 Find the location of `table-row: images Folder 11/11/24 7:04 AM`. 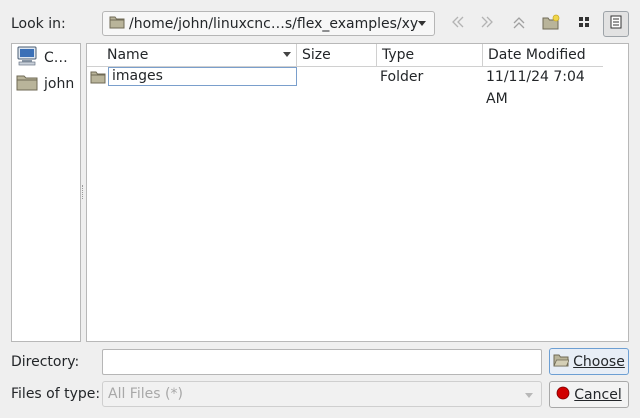

table-row: images Folder 11/11/24 7:04 AM is located at coordinates (345, 86).